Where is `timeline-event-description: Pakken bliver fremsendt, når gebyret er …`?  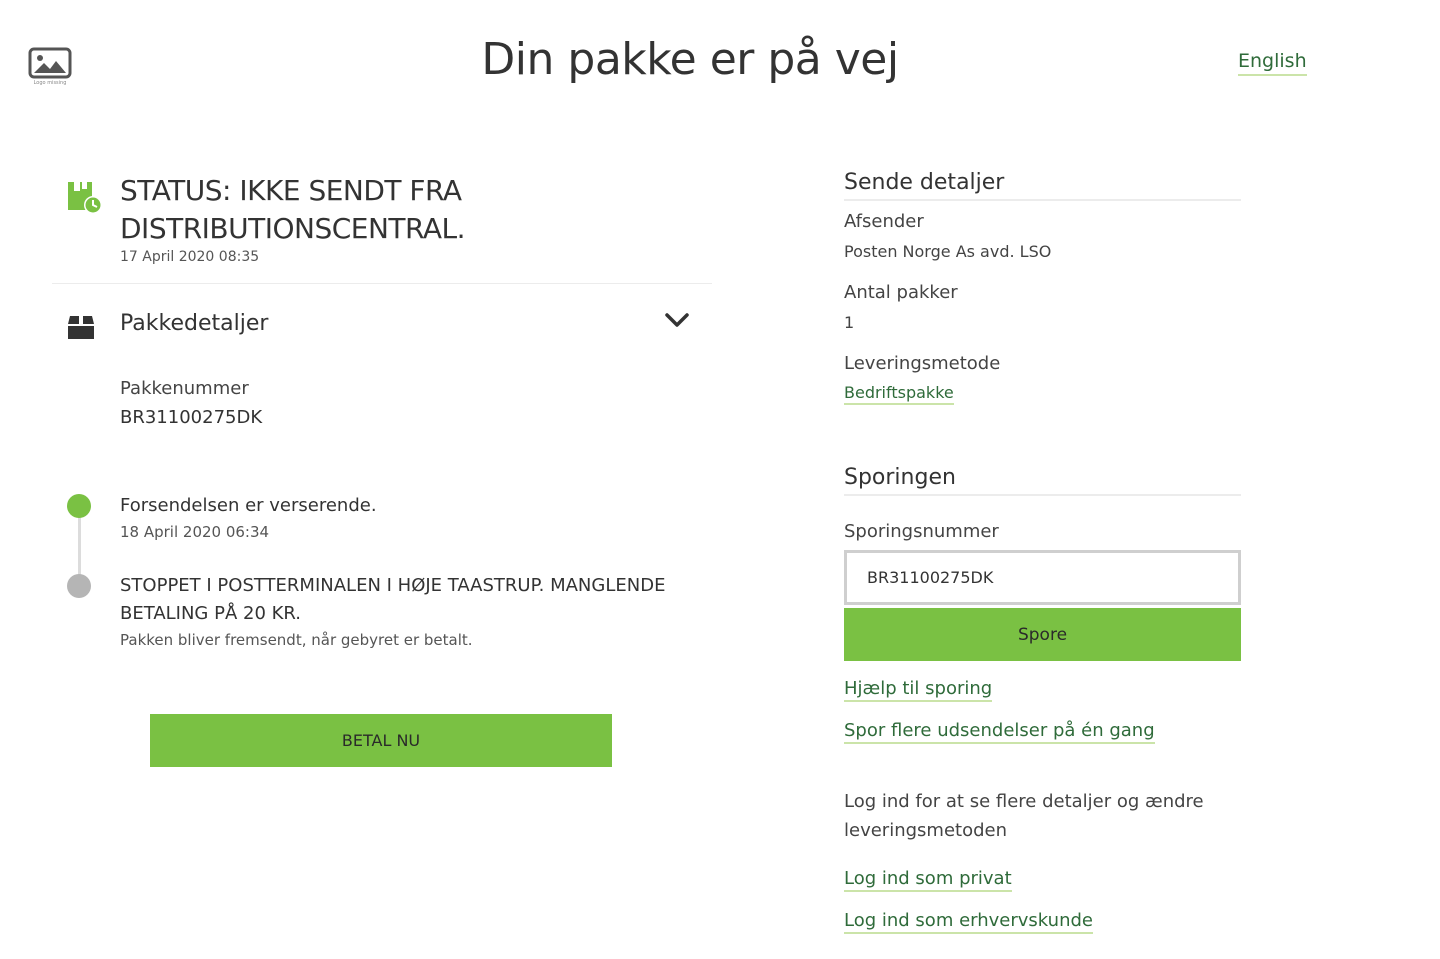
timeline-event-description: Pakken bliver fremsendt, når gebyret er … is located at coordinates (296, 640).